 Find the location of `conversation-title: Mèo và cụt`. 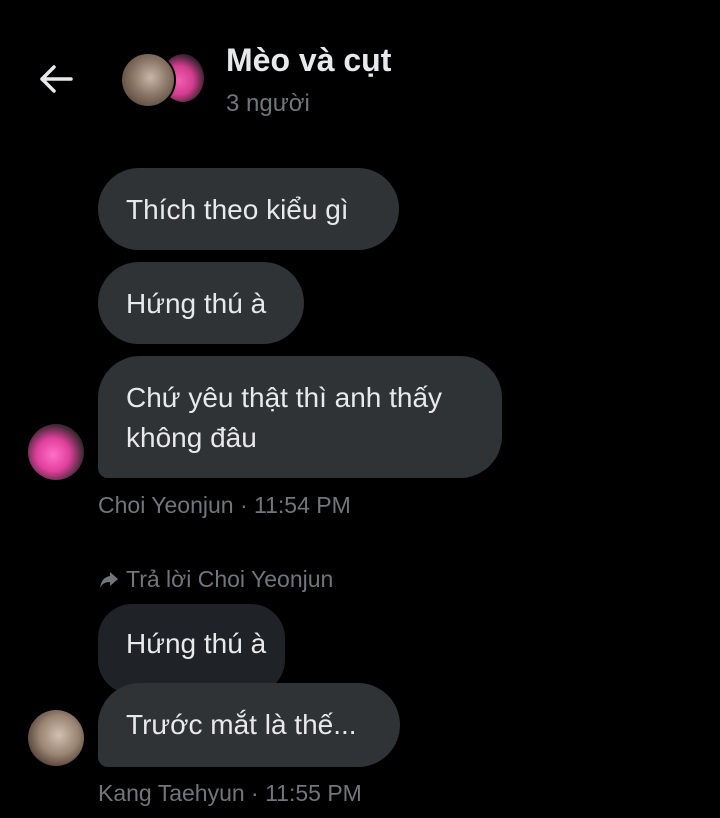

conversation-title: Mèo và cụt is located at coordinates (308, 60).